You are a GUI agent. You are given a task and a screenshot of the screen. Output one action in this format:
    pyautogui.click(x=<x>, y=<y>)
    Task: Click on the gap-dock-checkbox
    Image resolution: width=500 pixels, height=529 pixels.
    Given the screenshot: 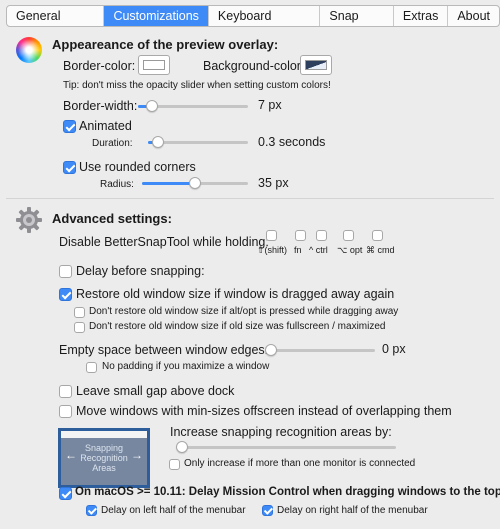 What is the action you would take?
    pyautogui.click(x=65, y=391)
    